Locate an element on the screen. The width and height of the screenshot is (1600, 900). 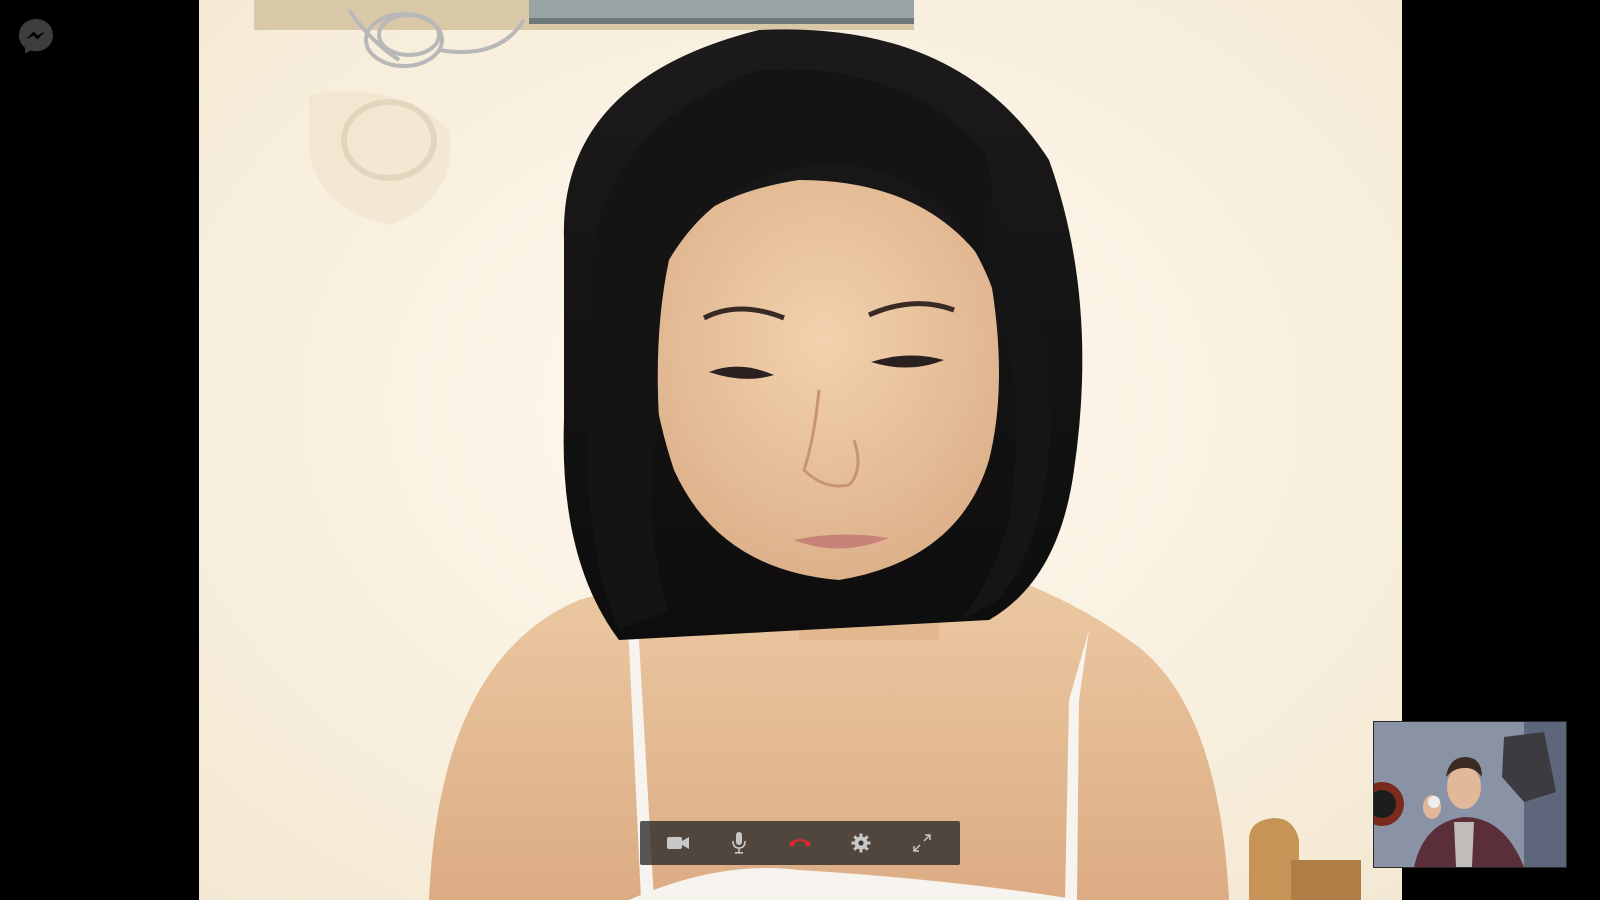
settings-button is located at coordinates (861, 843).